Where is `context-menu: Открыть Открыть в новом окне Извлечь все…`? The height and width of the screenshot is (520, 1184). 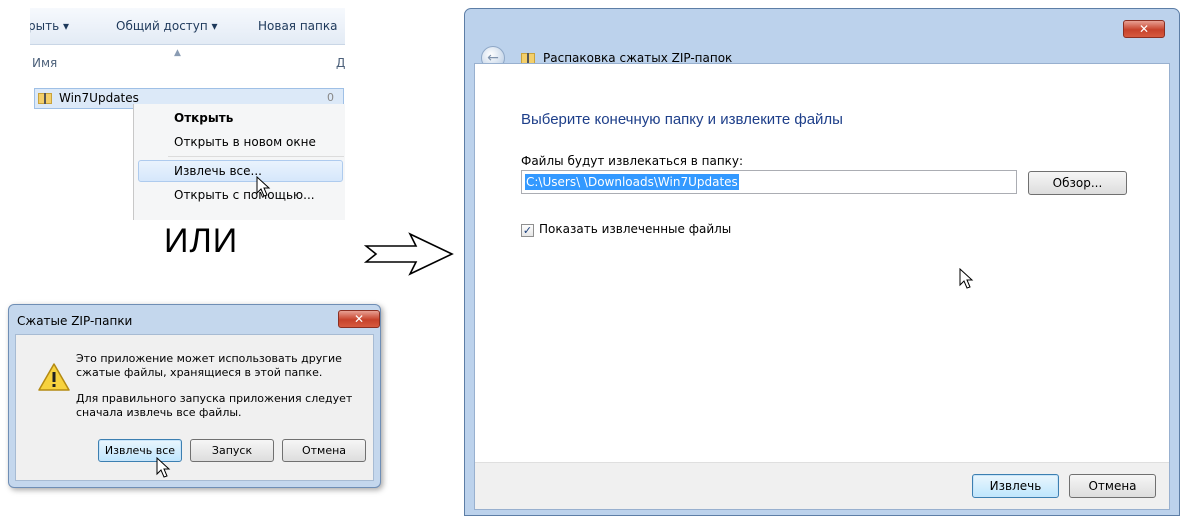 context-menu: Открыть Открыть в новом окне Извлечь все… is located at coordinates (239, 162).